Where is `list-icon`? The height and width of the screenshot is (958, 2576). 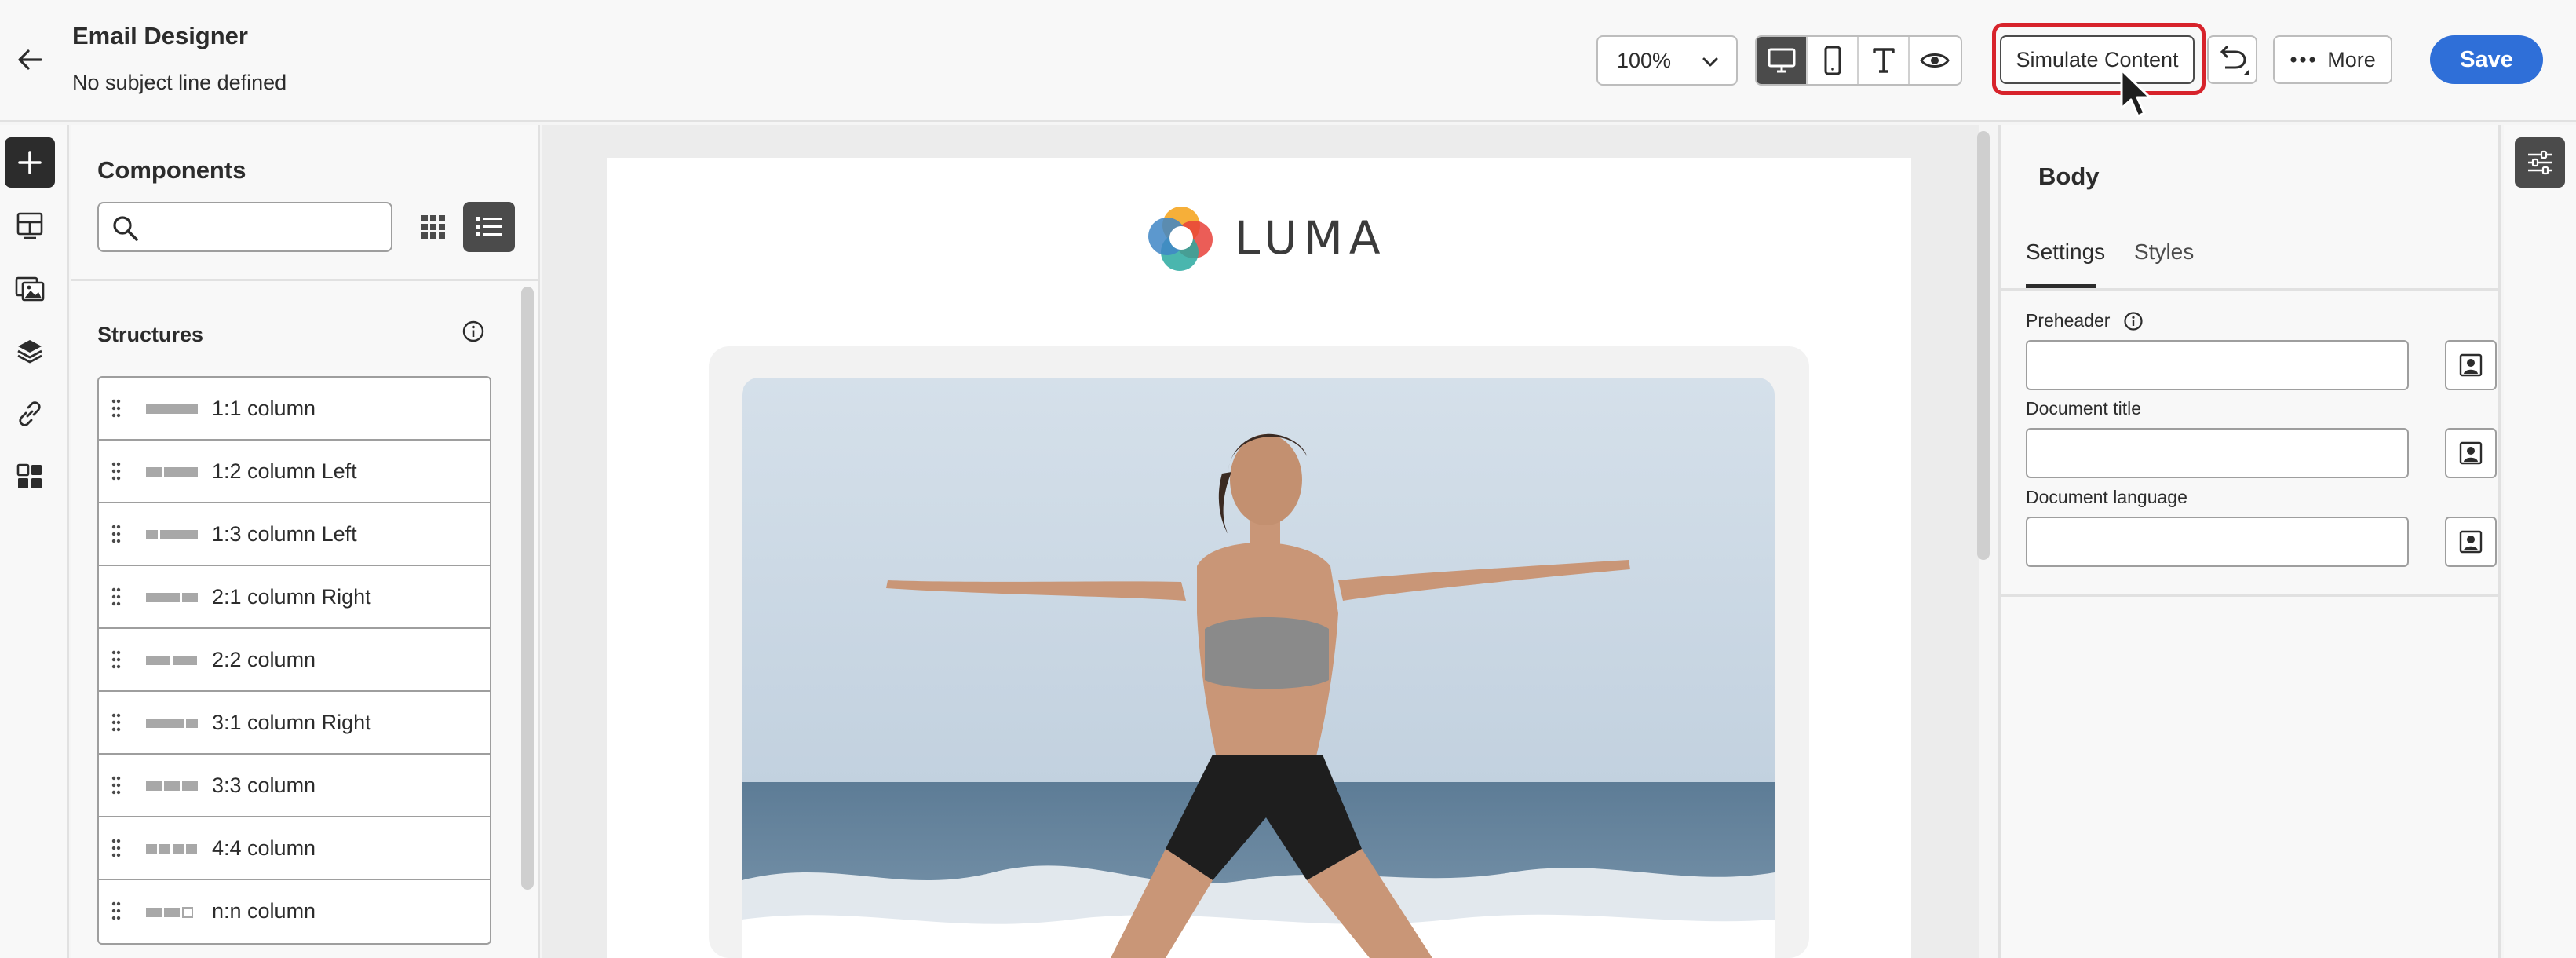
list-icon is located at coordinates (489, 227).